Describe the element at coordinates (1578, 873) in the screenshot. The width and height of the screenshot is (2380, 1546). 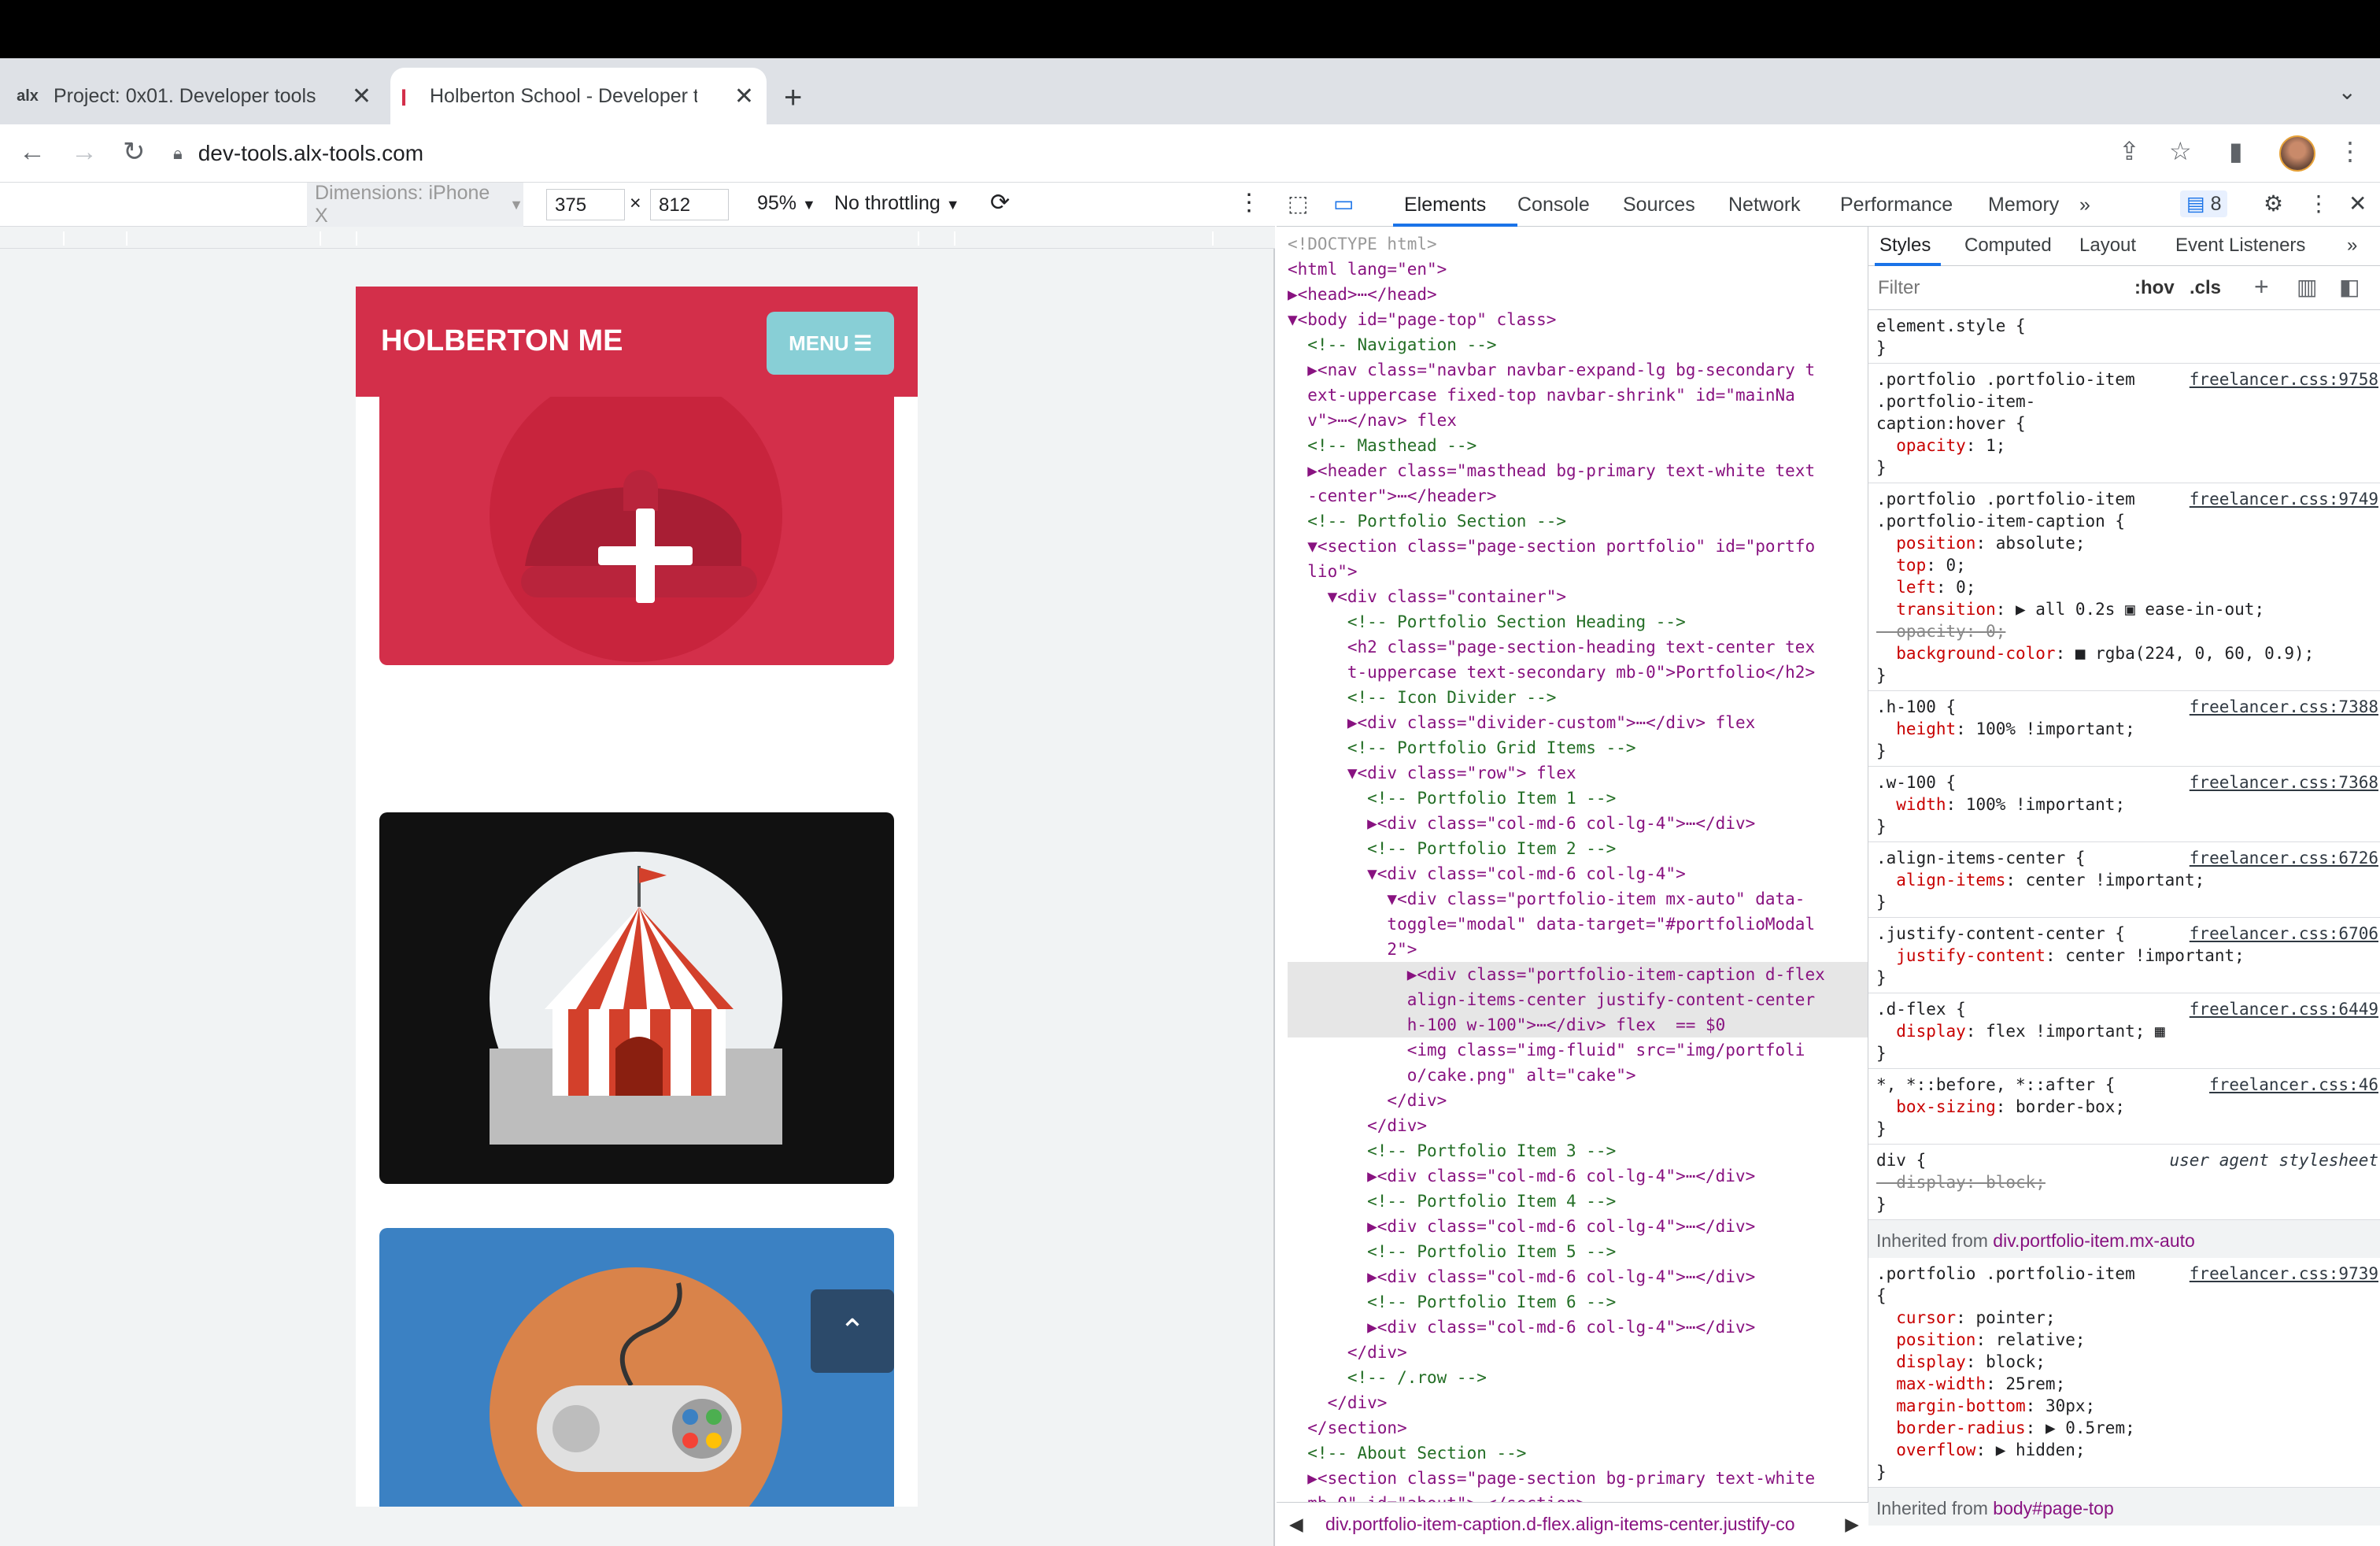
I see `dom-node-line: ▼<div class="col-md-6 col-lg-4">` at that location.